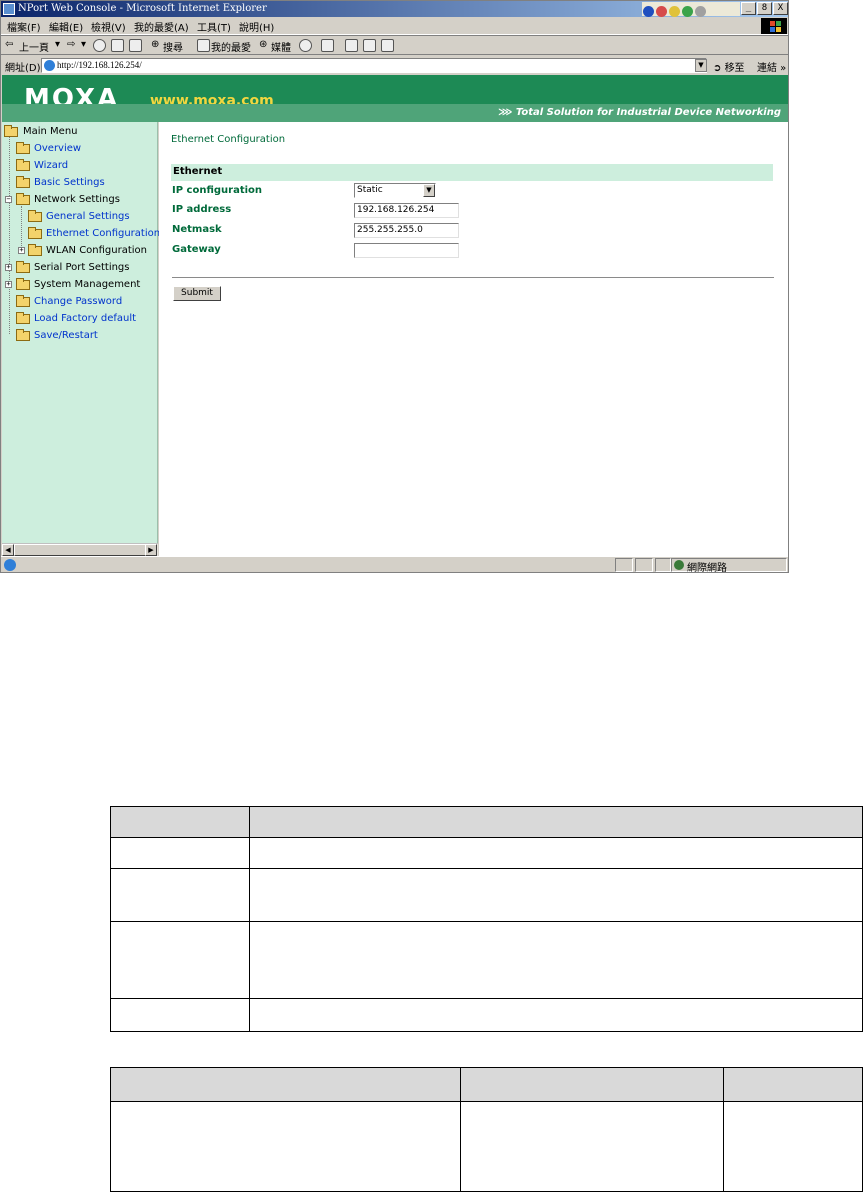  Describe the element at coordinates (473, 277) in the screenshot. I see `divider` at that location.